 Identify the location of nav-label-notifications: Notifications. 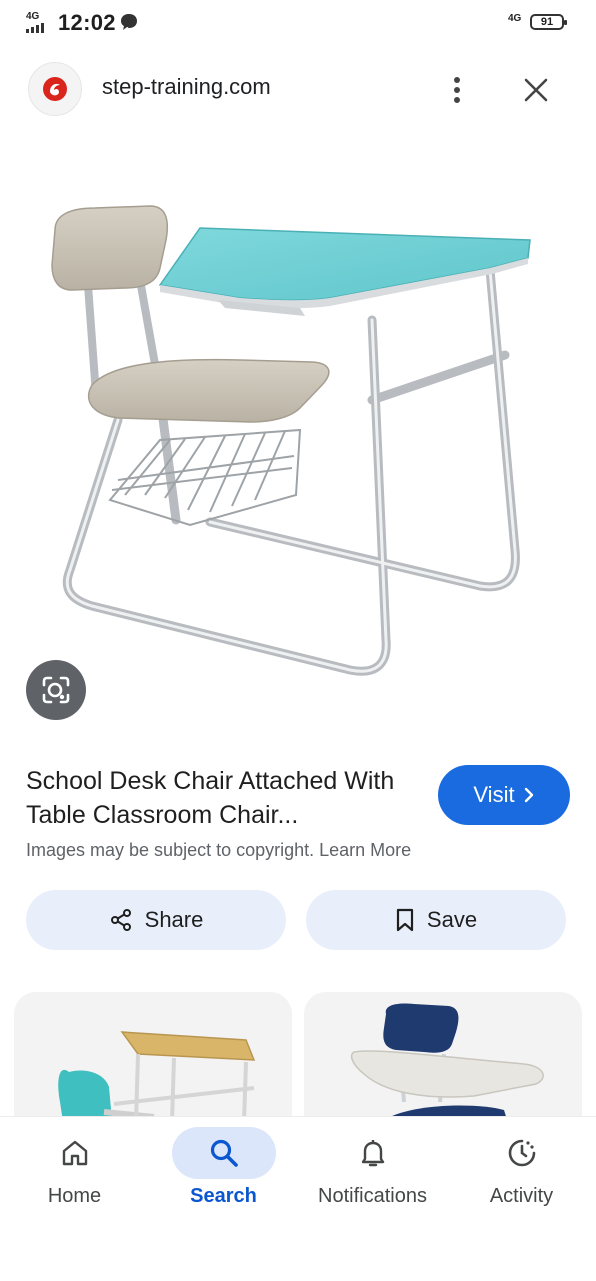
(372, 1196).